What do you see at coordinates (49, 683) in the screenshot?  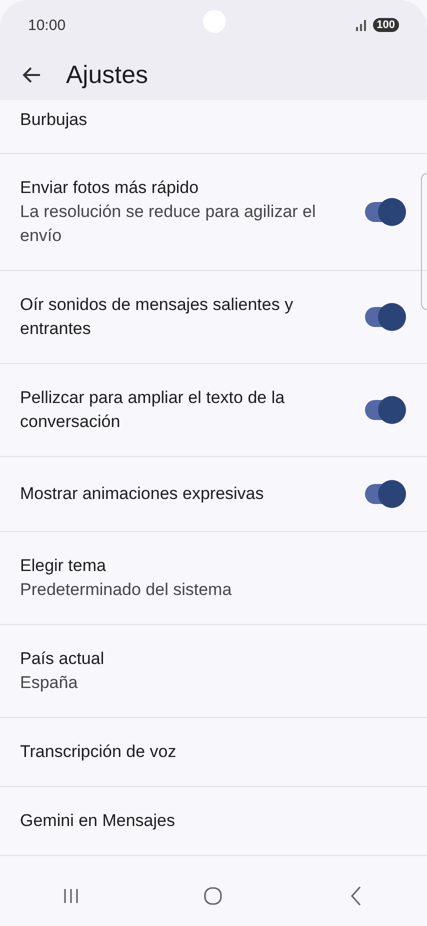 I see `setting-summary: España` at bounding box center [49, 683].